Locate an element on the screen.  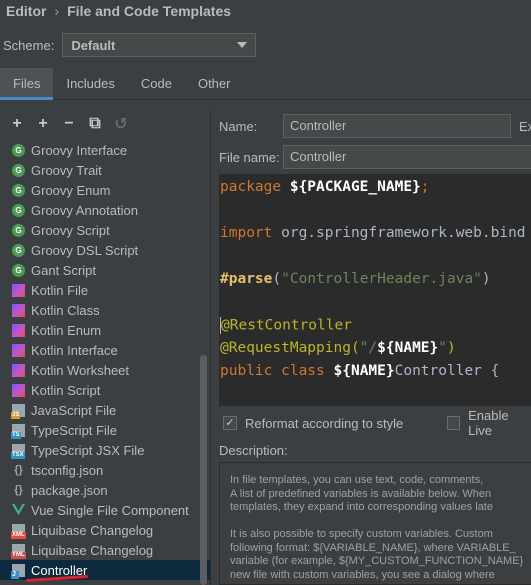
java-file-icon: J is located at coordinates (18, 571).